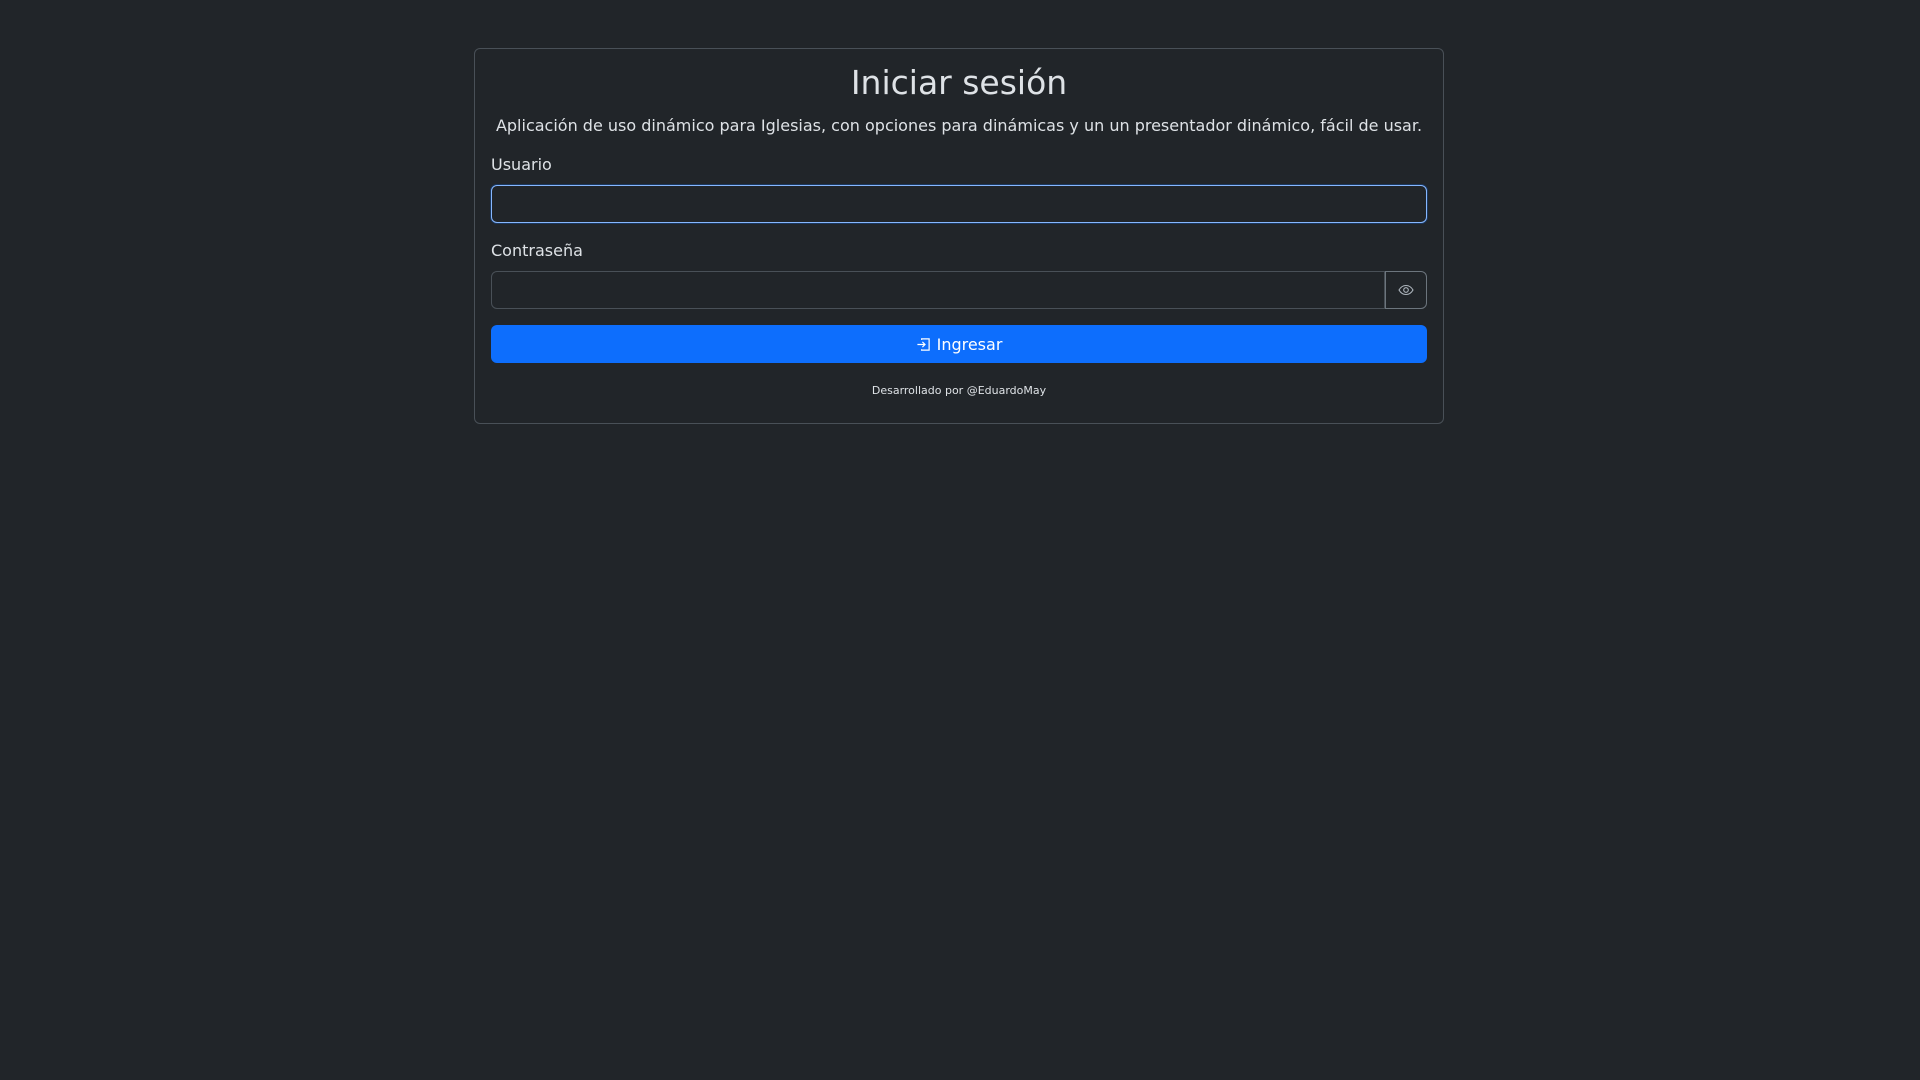  I want to click on password-label: Contraseña, so click(537, 250).